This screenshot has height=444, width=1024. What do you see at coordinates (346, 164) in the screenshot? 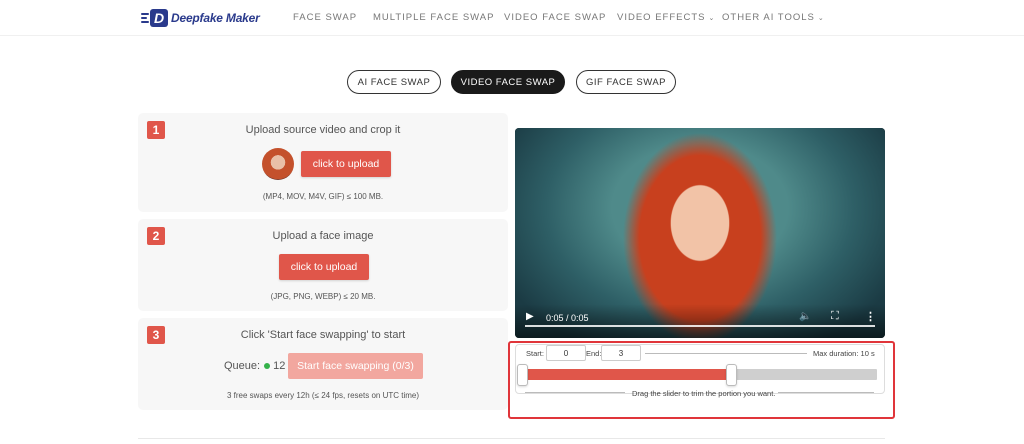
I see `upload-video-button: click to upload` at bounding box center [346, 164].